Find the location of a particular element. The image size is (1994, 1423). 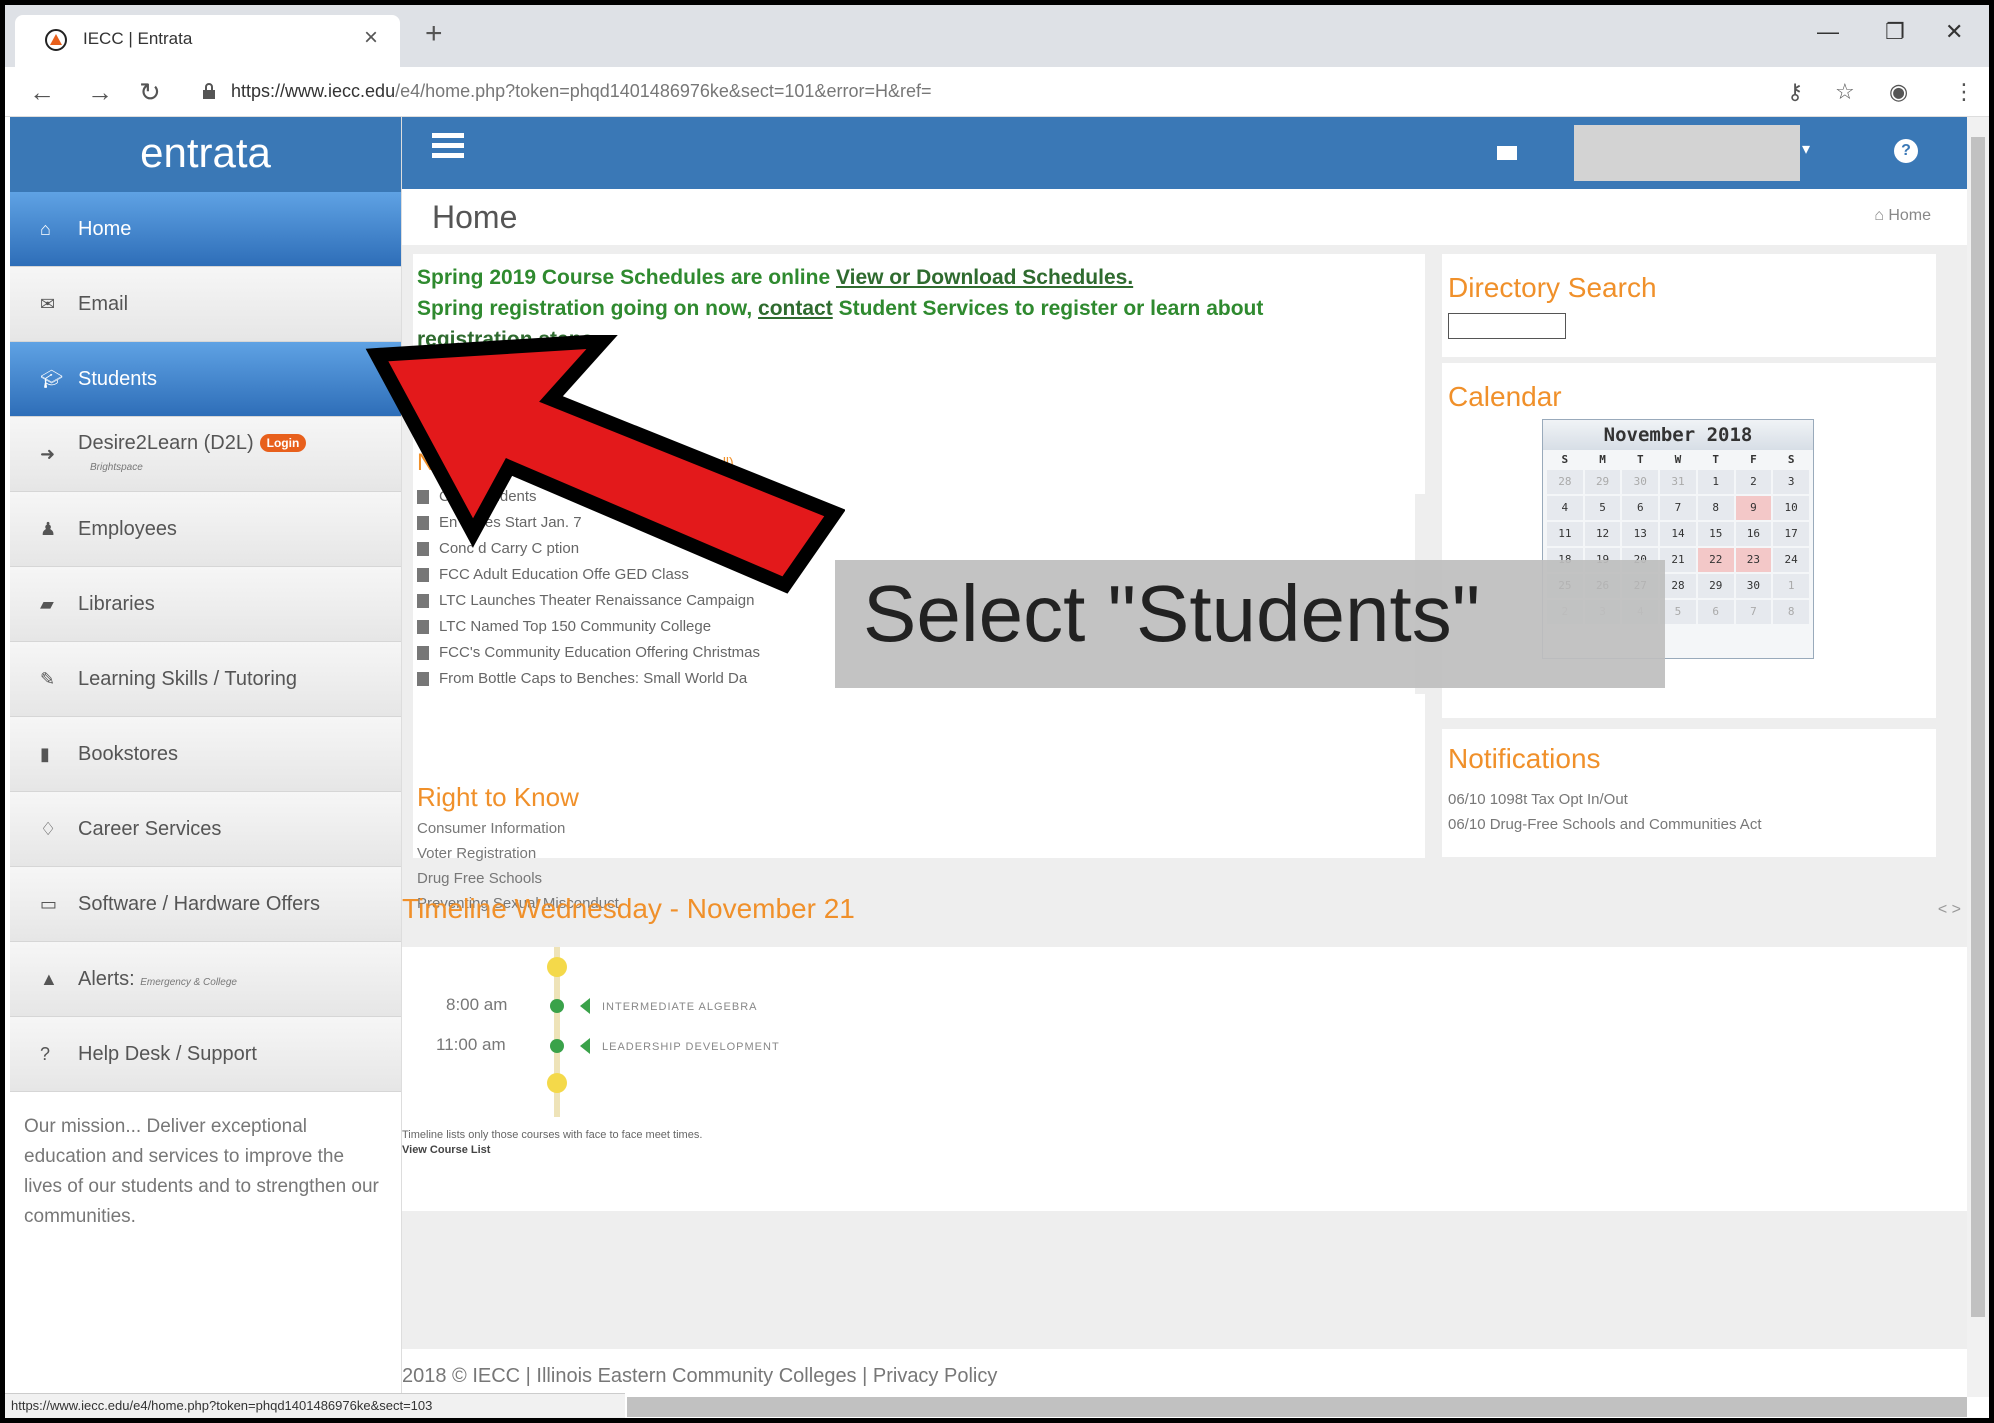

calendar-day: 15 is located at coordinates (1715, 534).